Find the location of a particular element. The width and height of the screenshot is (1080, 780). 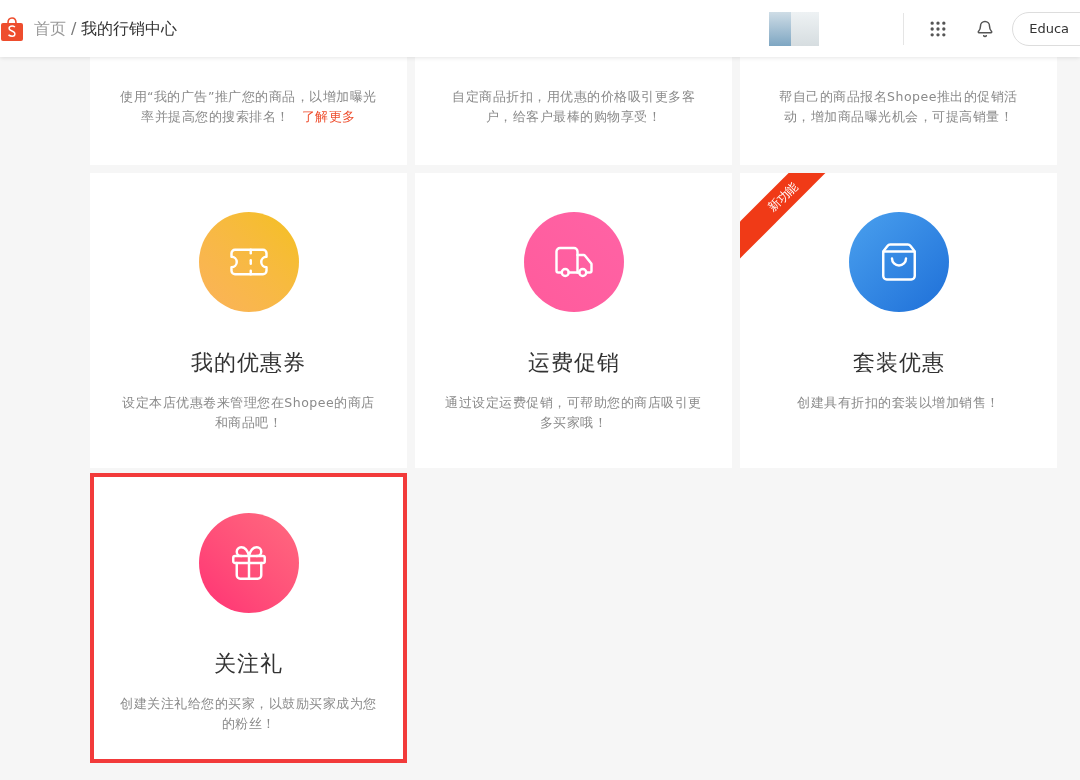

learn-more-link: 了解更多 is located at coordinates (329, 116).